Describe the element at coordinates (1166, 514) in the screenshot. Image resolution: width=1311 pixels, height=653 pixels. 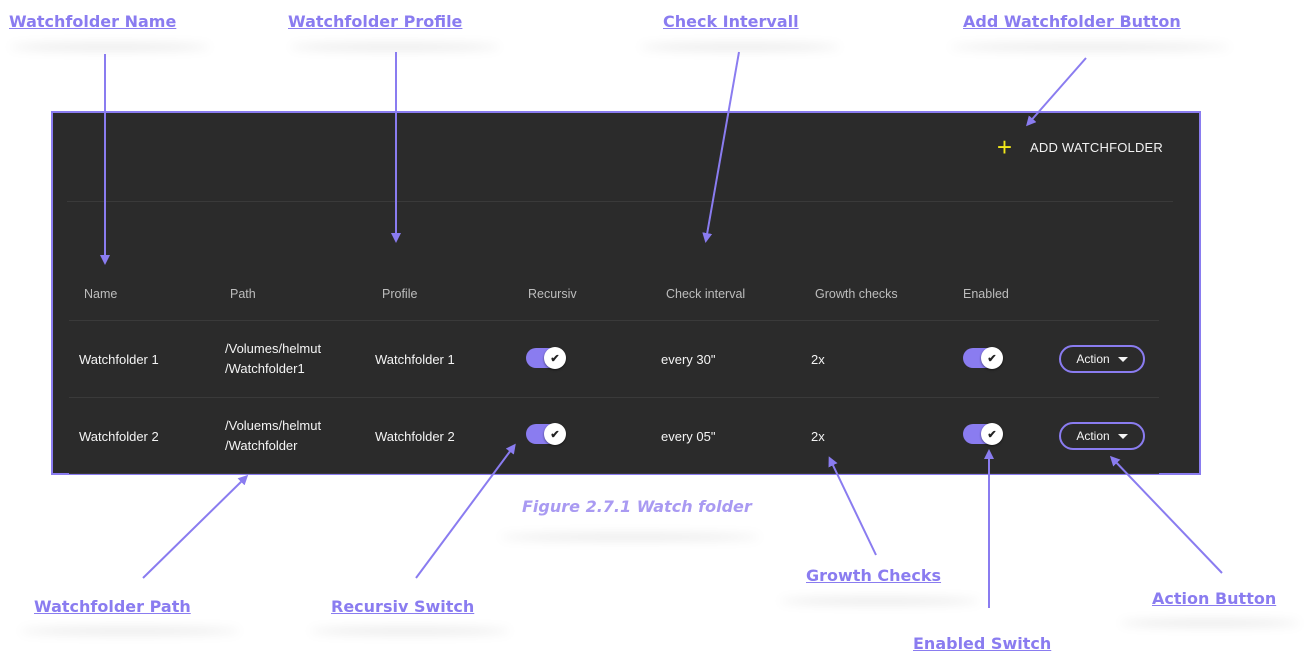
I see `arrow-action` at that location.